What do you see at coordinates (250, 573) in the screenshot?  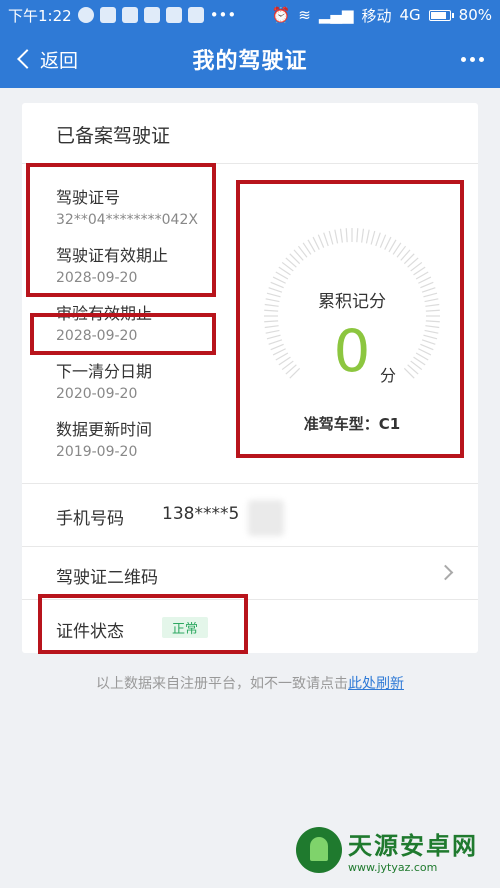 I see `qrcode-row: 驾驶证二维码` at bounding box center [250, 573].